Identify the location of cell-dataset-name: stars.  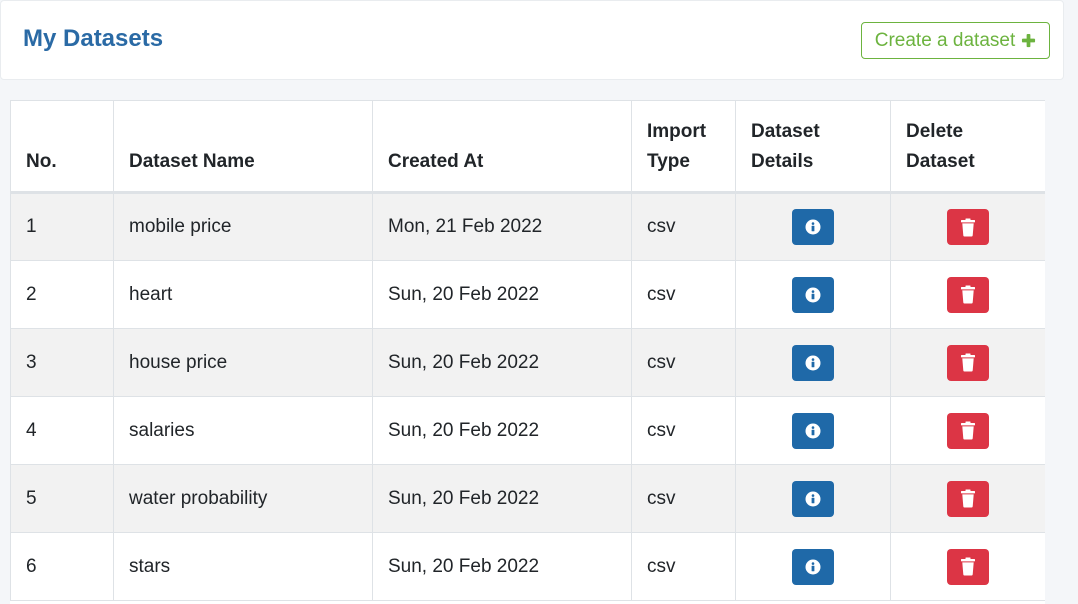
(243, 566).